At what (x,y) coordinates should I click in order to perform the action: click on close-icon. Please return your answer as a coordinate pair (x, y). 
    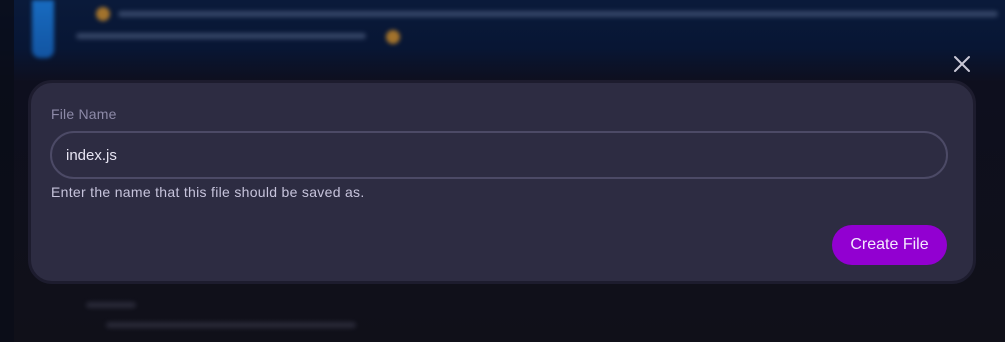
    Looking at the image, I should click on (962, 64).